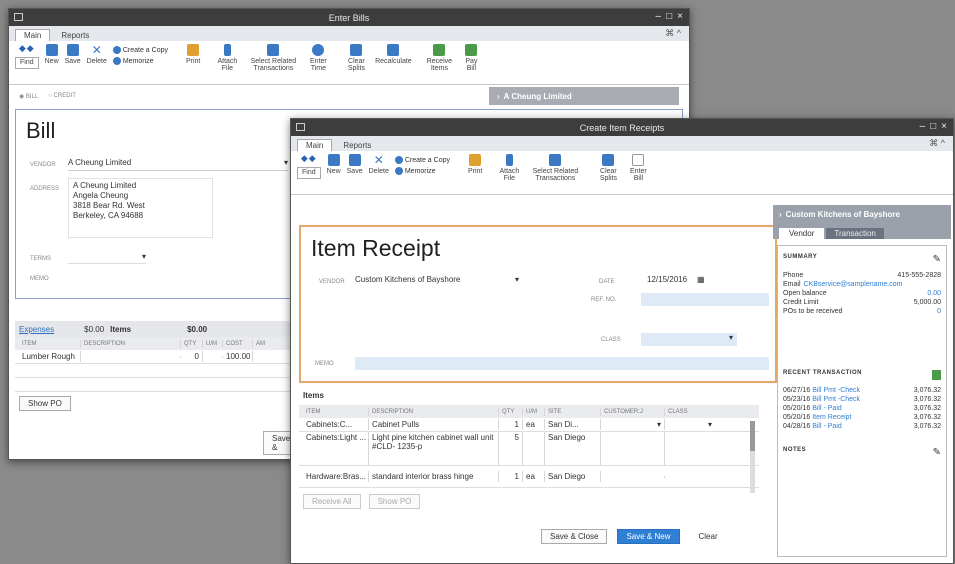  Describe the element at coordinates (937, 259) in the screenshot. I see `edit-pencil-icon: ✎` at that location.